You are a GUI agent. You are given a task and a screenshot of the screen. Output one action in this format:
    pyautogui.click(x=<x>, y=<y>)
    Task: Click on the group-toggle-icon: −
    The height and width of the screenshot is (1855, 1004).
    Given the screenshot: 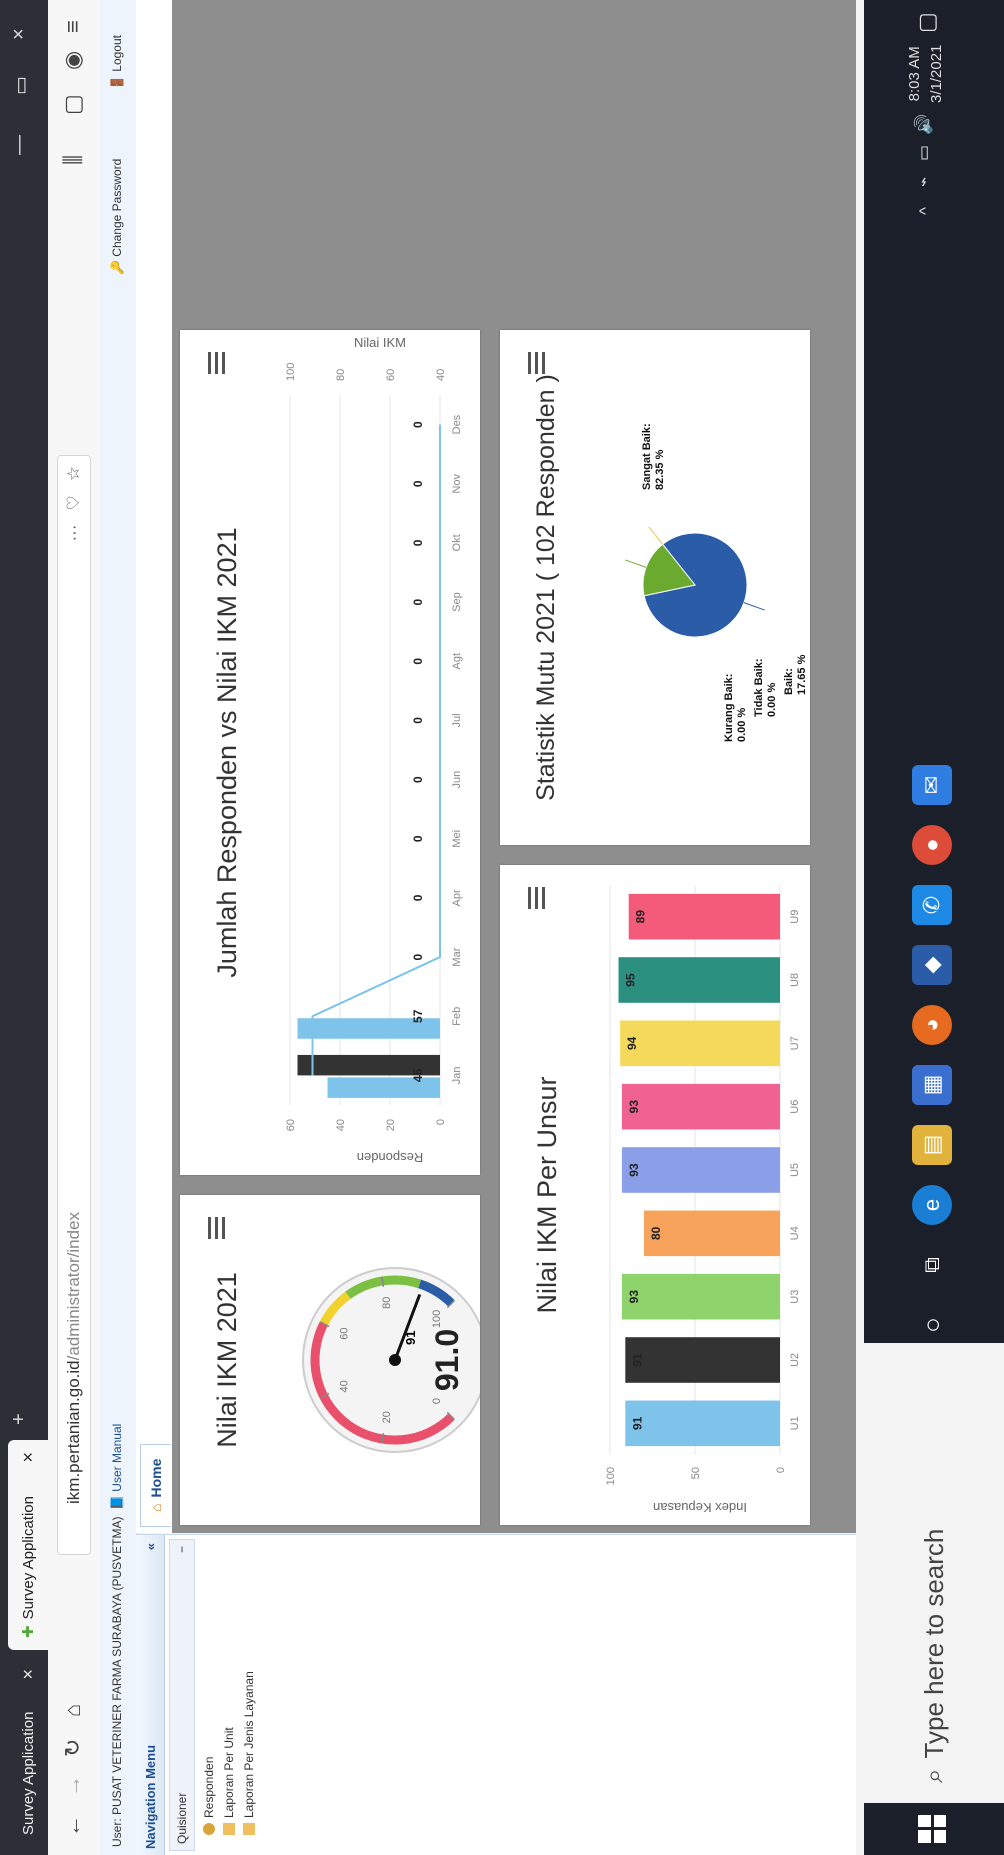 What is the action you would take?
    pyautogui.click(x=182, y=1549)
    